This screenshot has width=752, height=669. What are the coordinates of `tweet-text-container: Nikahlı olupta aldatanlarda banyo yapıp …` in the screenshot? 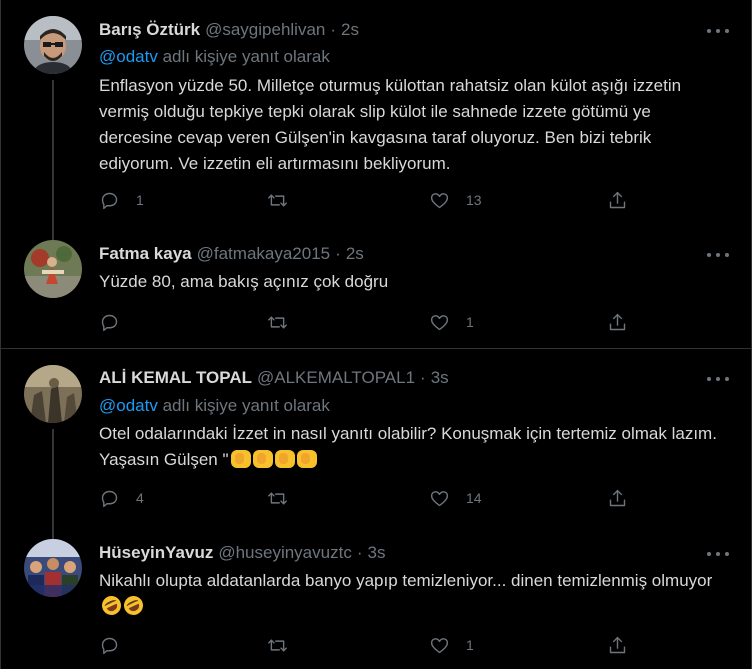 It's located at (408, 594).